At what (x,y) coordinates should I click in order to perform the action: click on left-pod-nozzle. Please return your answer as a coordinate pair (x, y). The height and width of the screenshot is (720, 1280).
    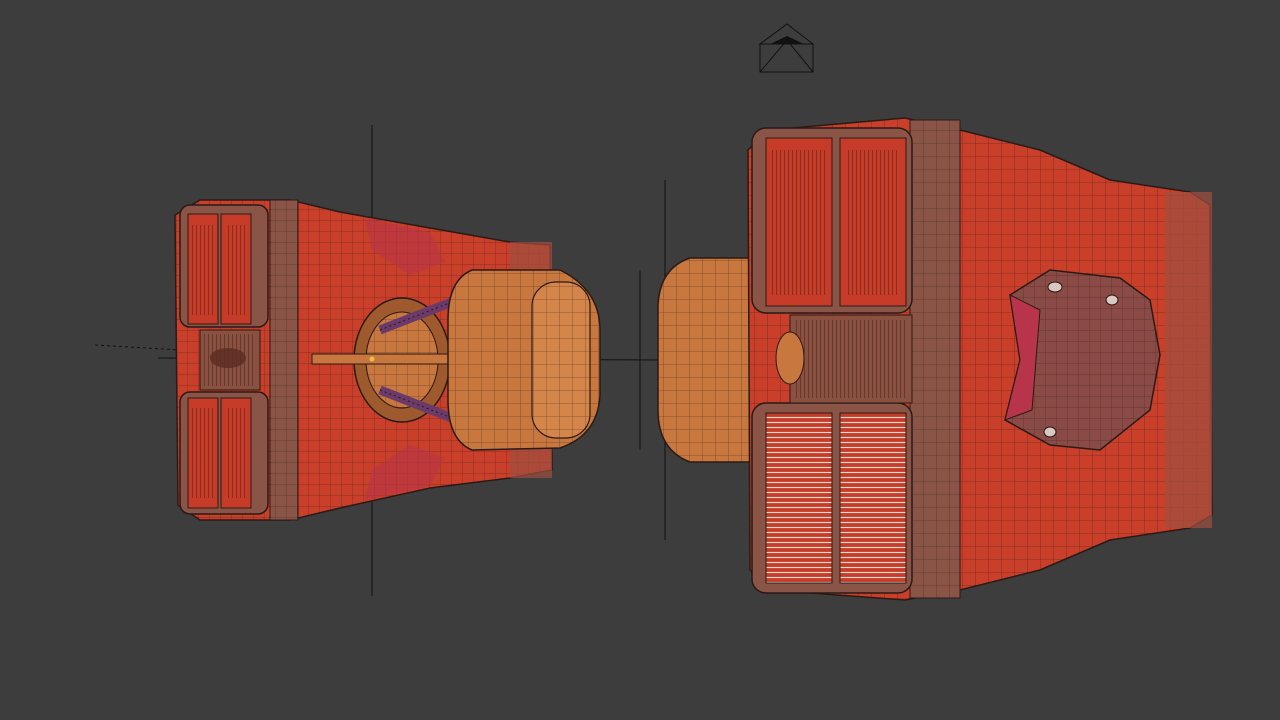
    Looking at the image, I should click on (524, 360).